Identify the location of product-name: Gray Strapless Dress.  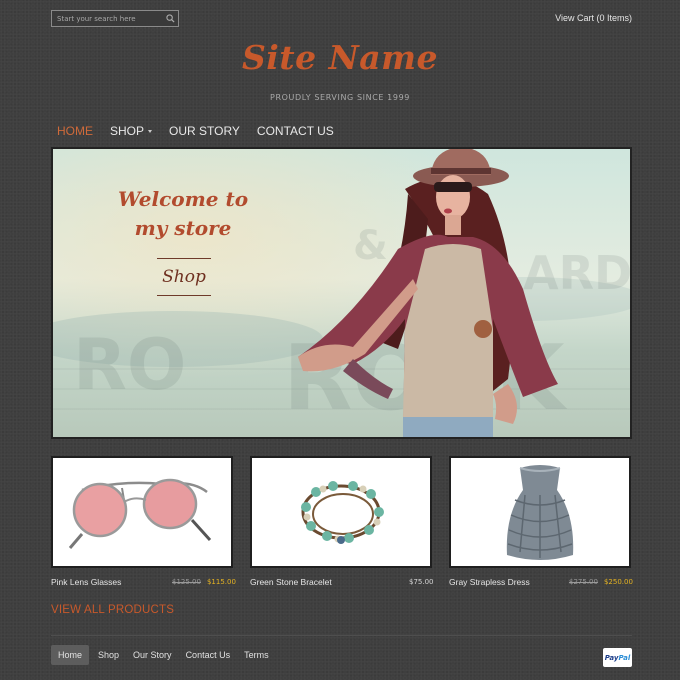
(489, 582).